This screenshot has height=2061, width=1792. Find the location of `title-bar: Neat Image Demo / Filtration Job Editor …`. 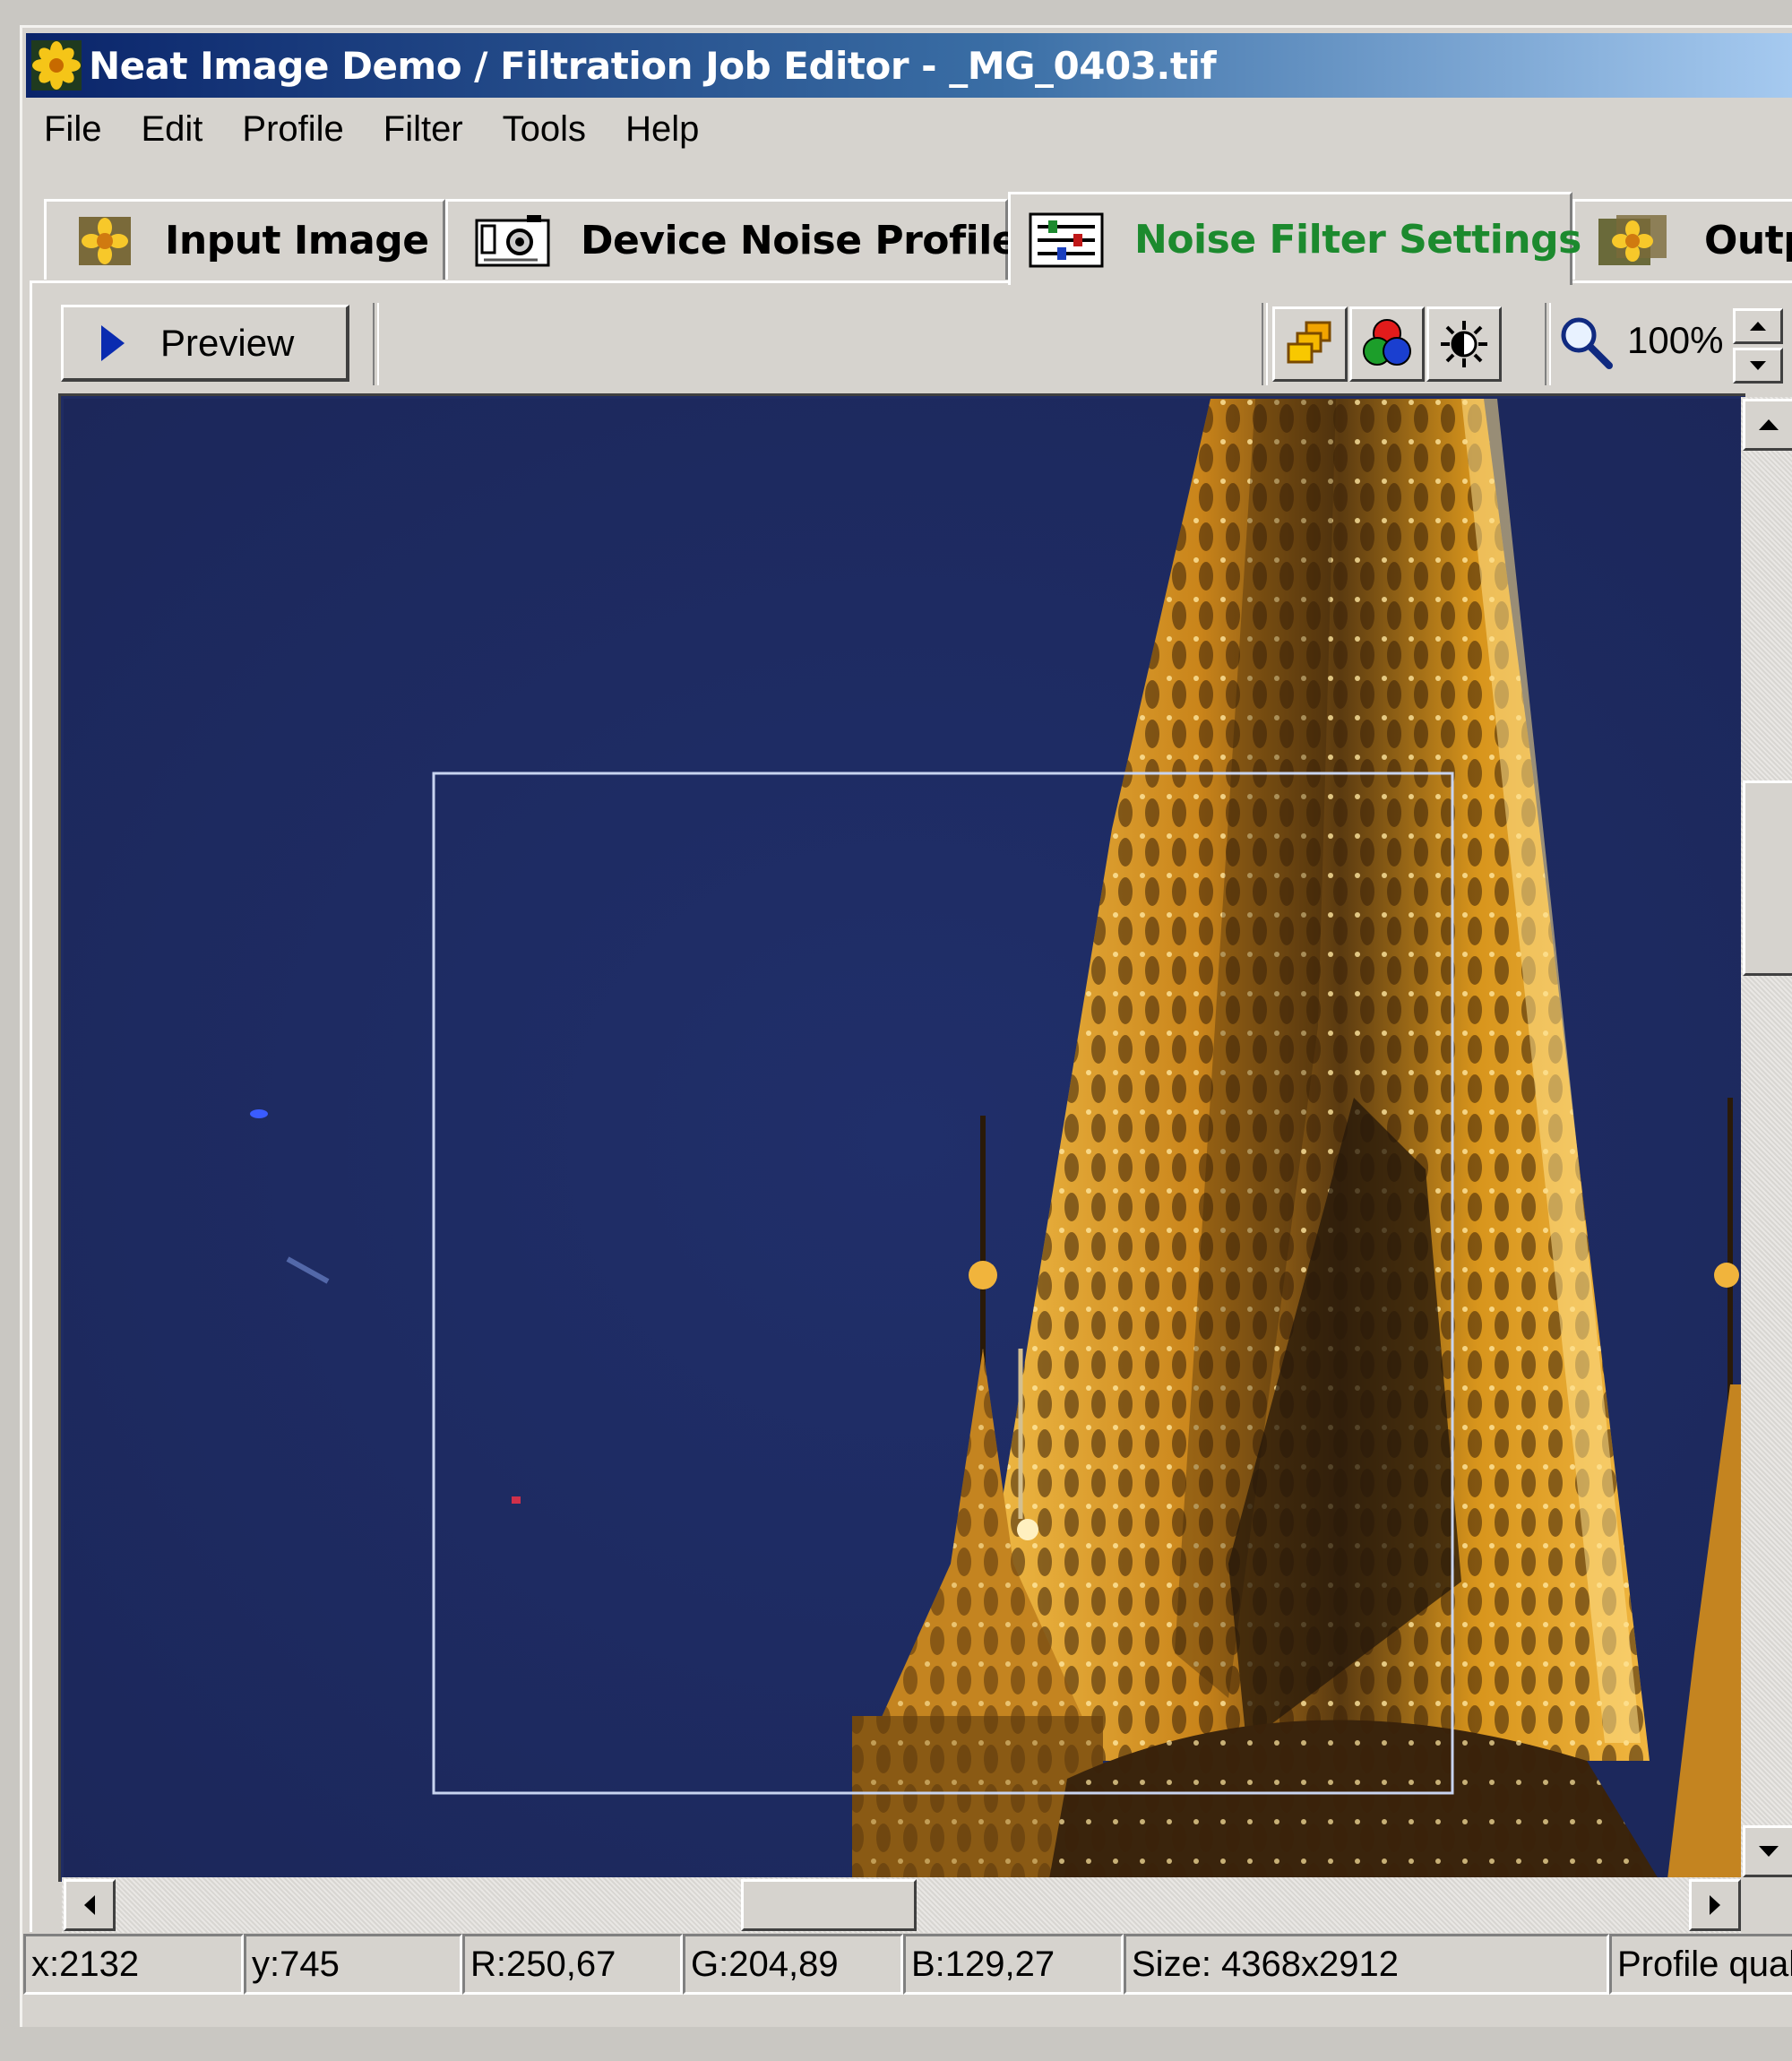

title-bar: Neat Image Demo / Filtration Job Editor … is located at coordinates (909, 65).